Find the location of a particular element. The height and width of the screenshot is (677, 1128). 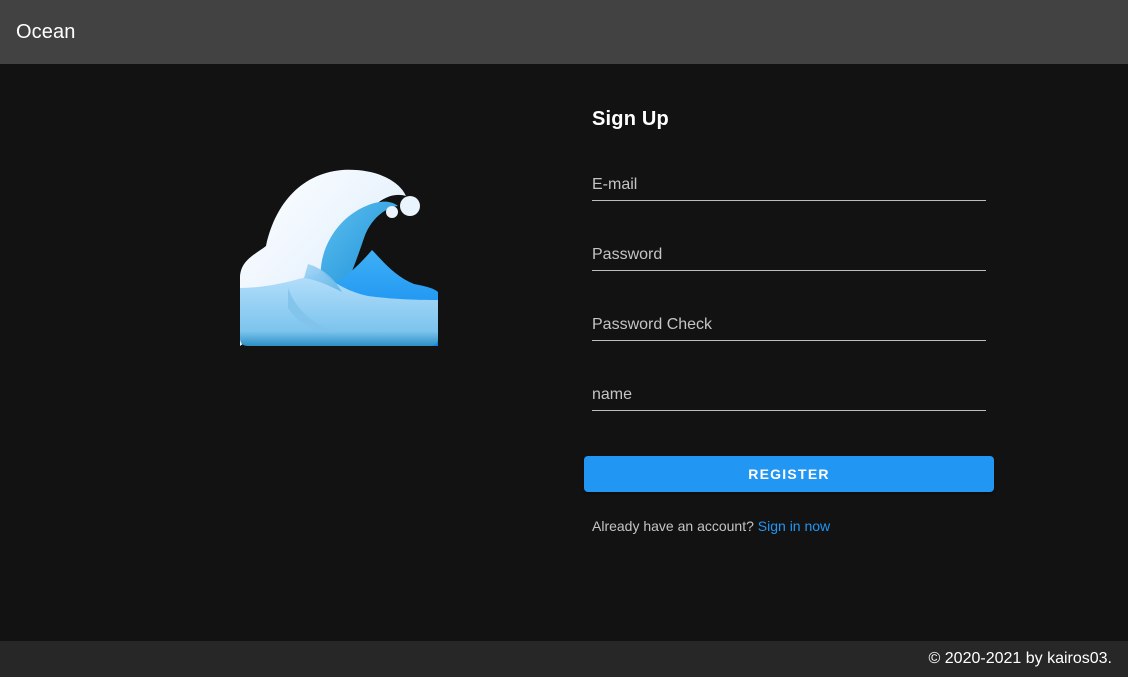

name-input is located at coordinates (789, 395).